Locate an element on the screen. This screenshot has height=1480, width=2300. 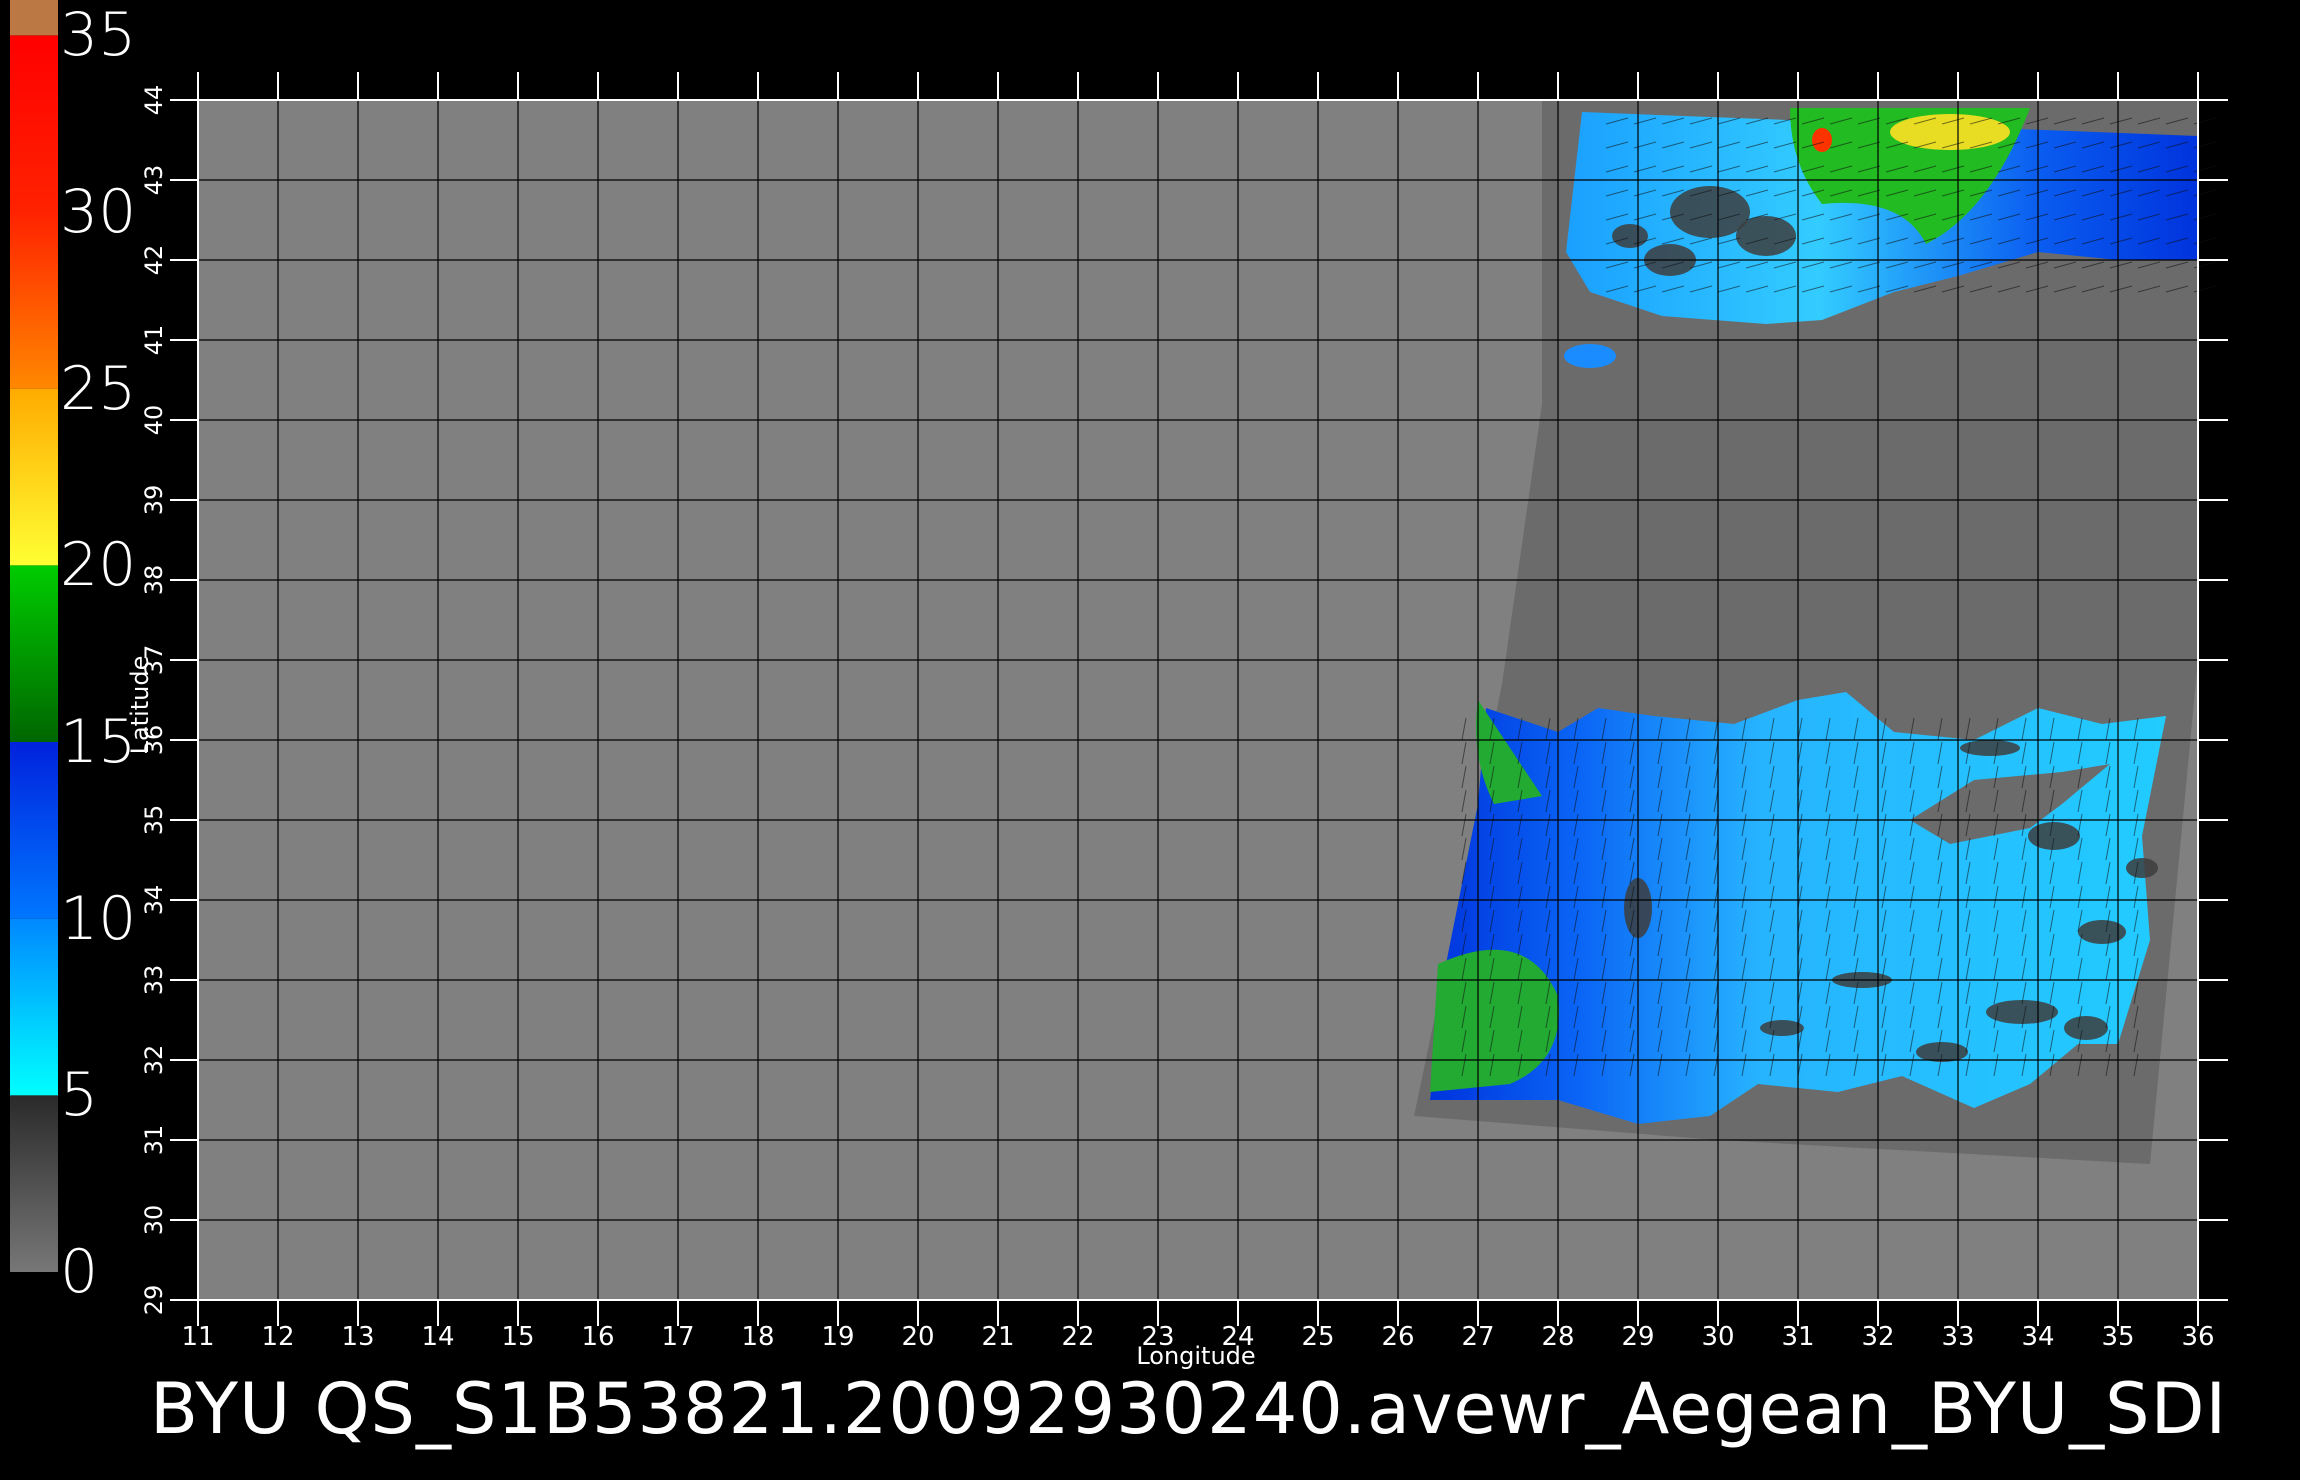
x-axis-label: Longitude is located at coordinates (1196, 1356).